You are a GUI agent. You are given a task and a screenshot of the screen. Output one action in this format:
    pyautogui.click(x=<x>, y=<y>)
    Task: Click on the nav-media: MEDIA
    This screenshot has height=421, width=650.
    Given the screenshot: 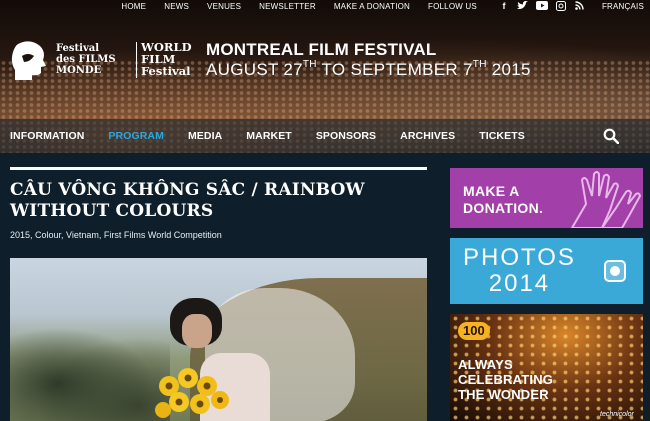 What is the action you would take?
    pyautogui.click(x=205, y=136)
    